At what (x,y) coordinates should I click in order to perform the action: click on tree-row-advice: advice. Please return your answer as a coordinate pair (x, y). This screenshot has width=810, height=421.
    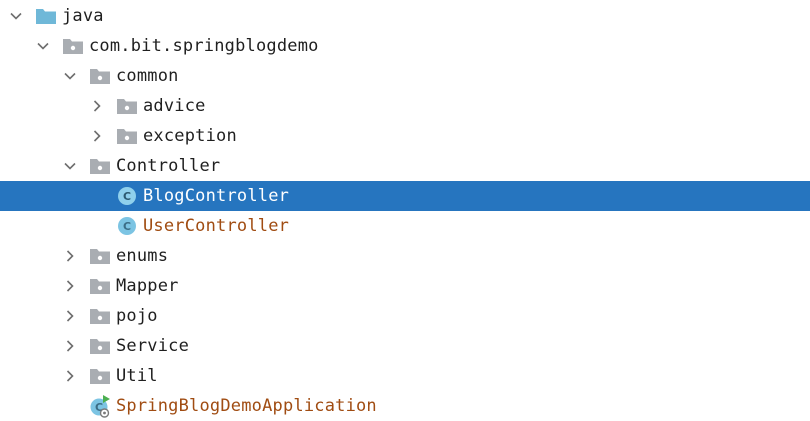
    Looking at the image, I should click on (405, 106).